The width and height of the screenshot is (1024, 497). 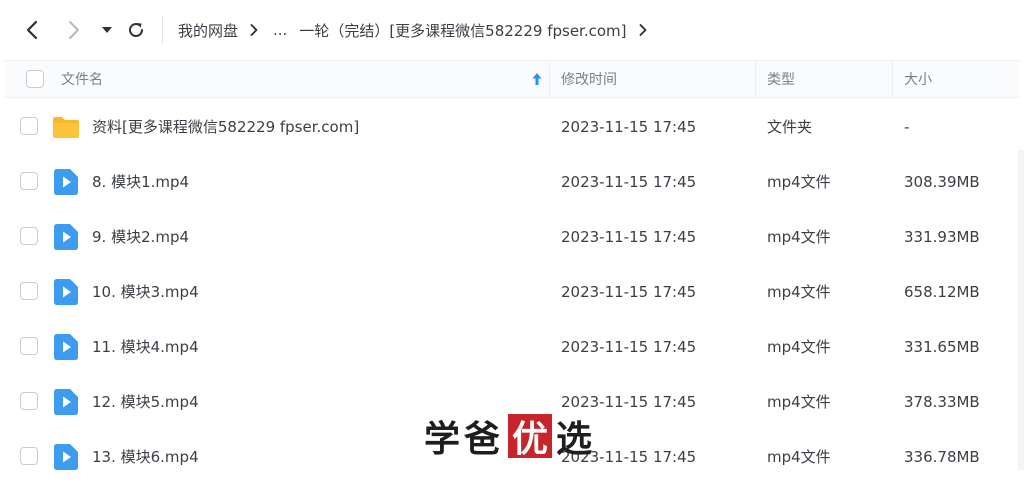 I want to click on breadcrumb: 我的网盘 ... 一轮（完结）[更多课程微信582229 fpser.com], so click(x=420, y=30).